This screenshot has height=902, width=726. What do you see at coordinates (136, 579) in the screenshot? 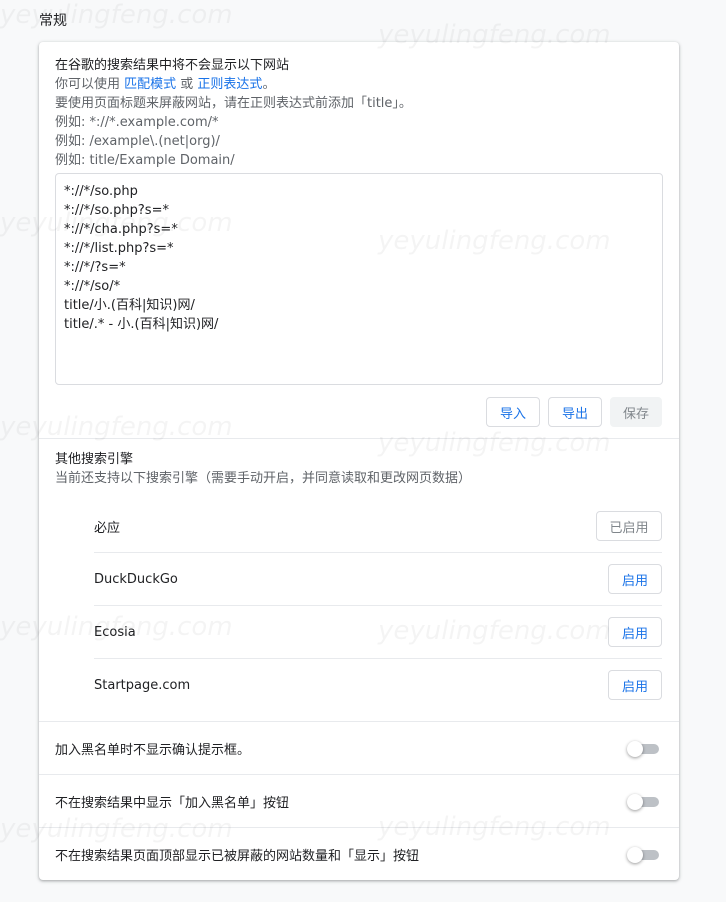
I see `engine-name: DuckDuckGo` at bounding box center [136, 579].